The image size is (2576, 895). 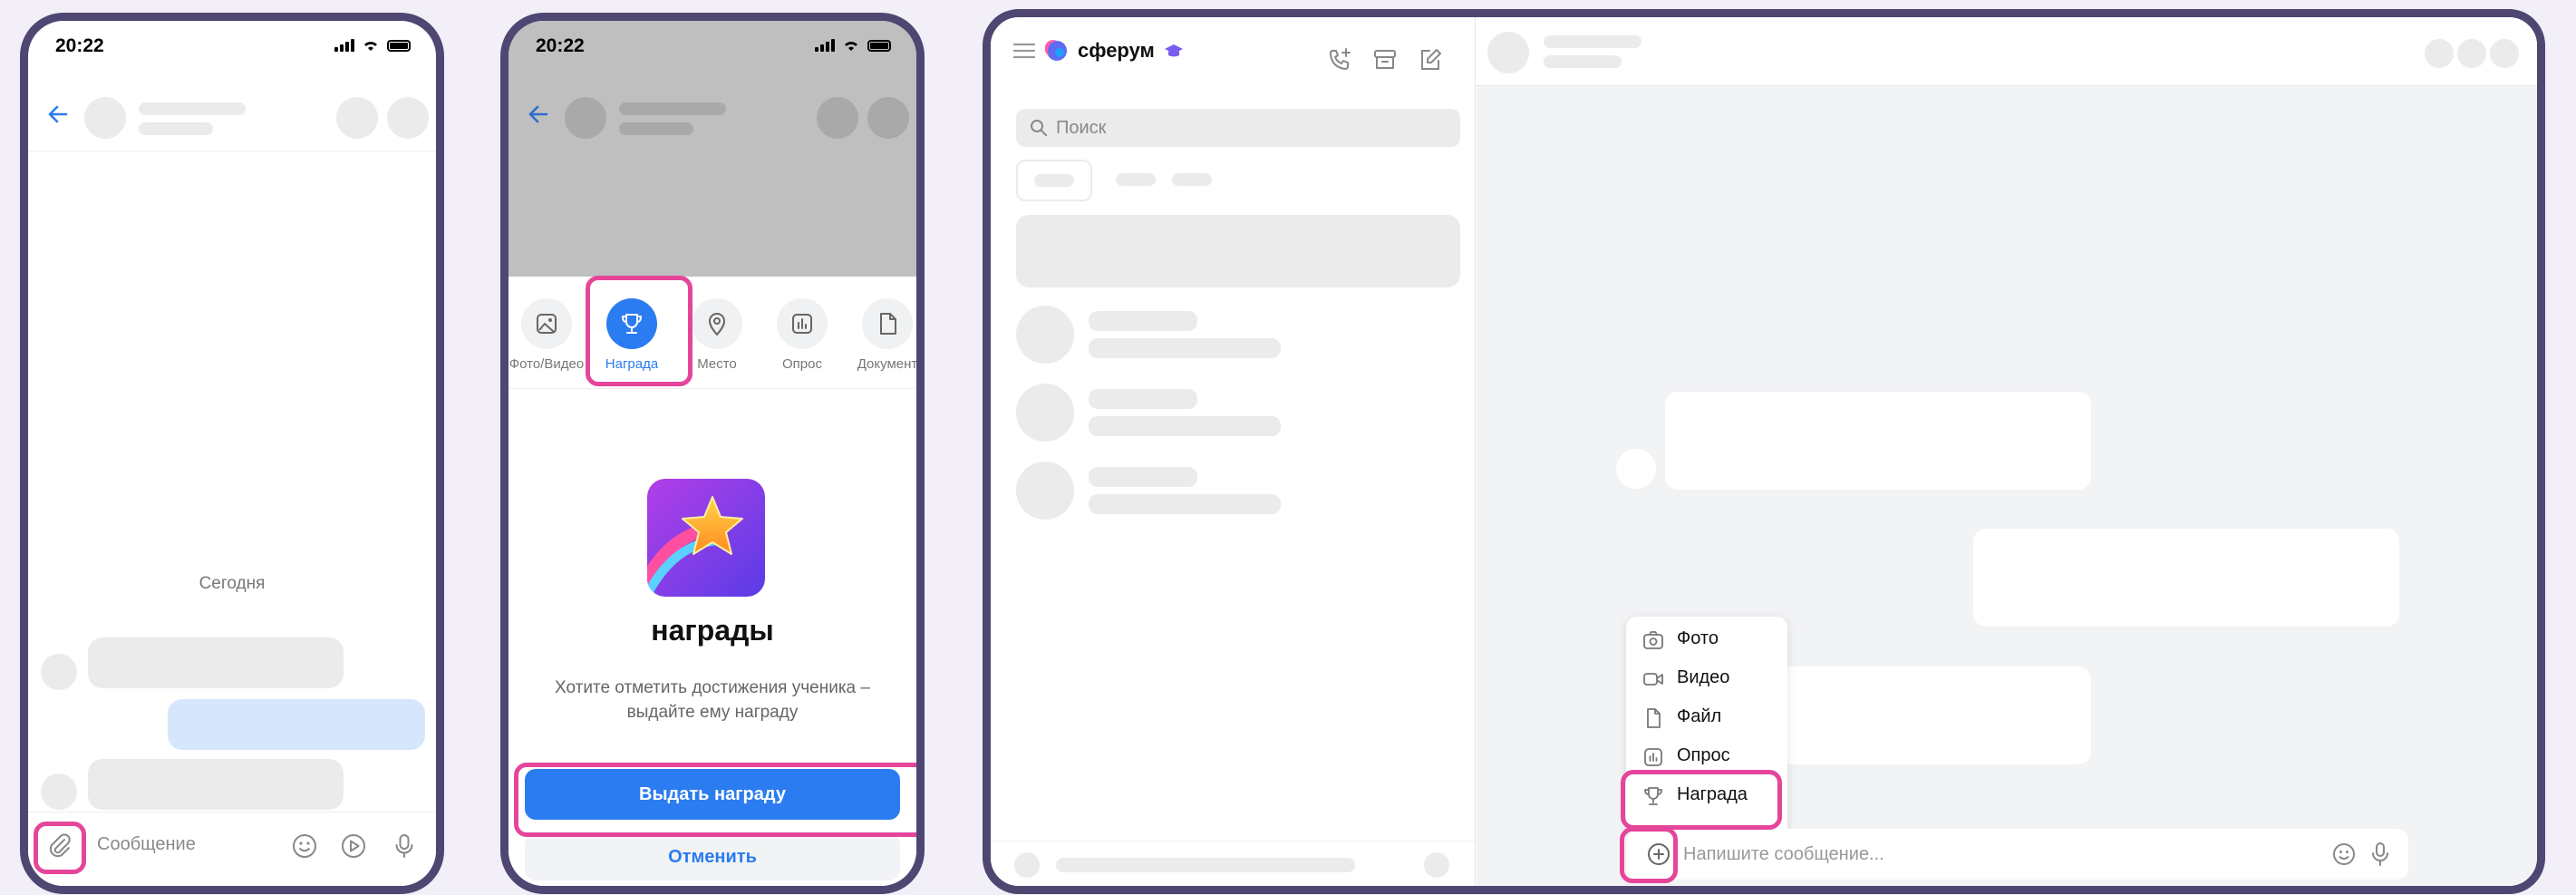 I want to click on location-icon, so click(x=717, y=324).